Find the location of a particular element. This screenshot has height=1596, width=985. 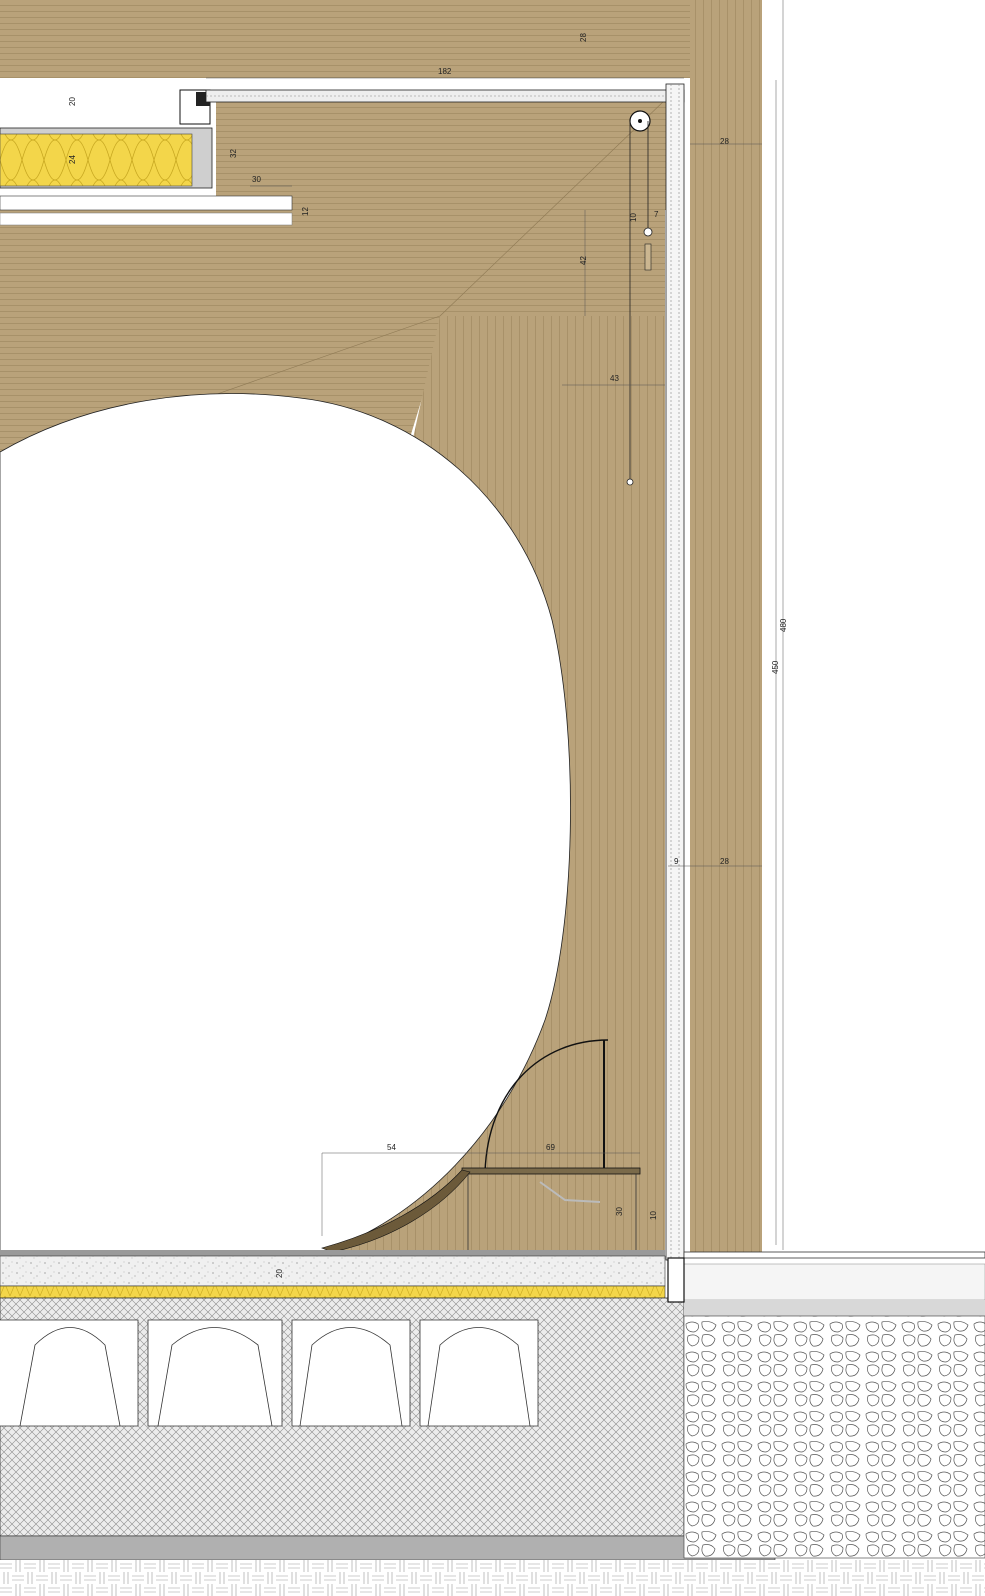

dim-480: 480 is located at coordinates (783, 625).